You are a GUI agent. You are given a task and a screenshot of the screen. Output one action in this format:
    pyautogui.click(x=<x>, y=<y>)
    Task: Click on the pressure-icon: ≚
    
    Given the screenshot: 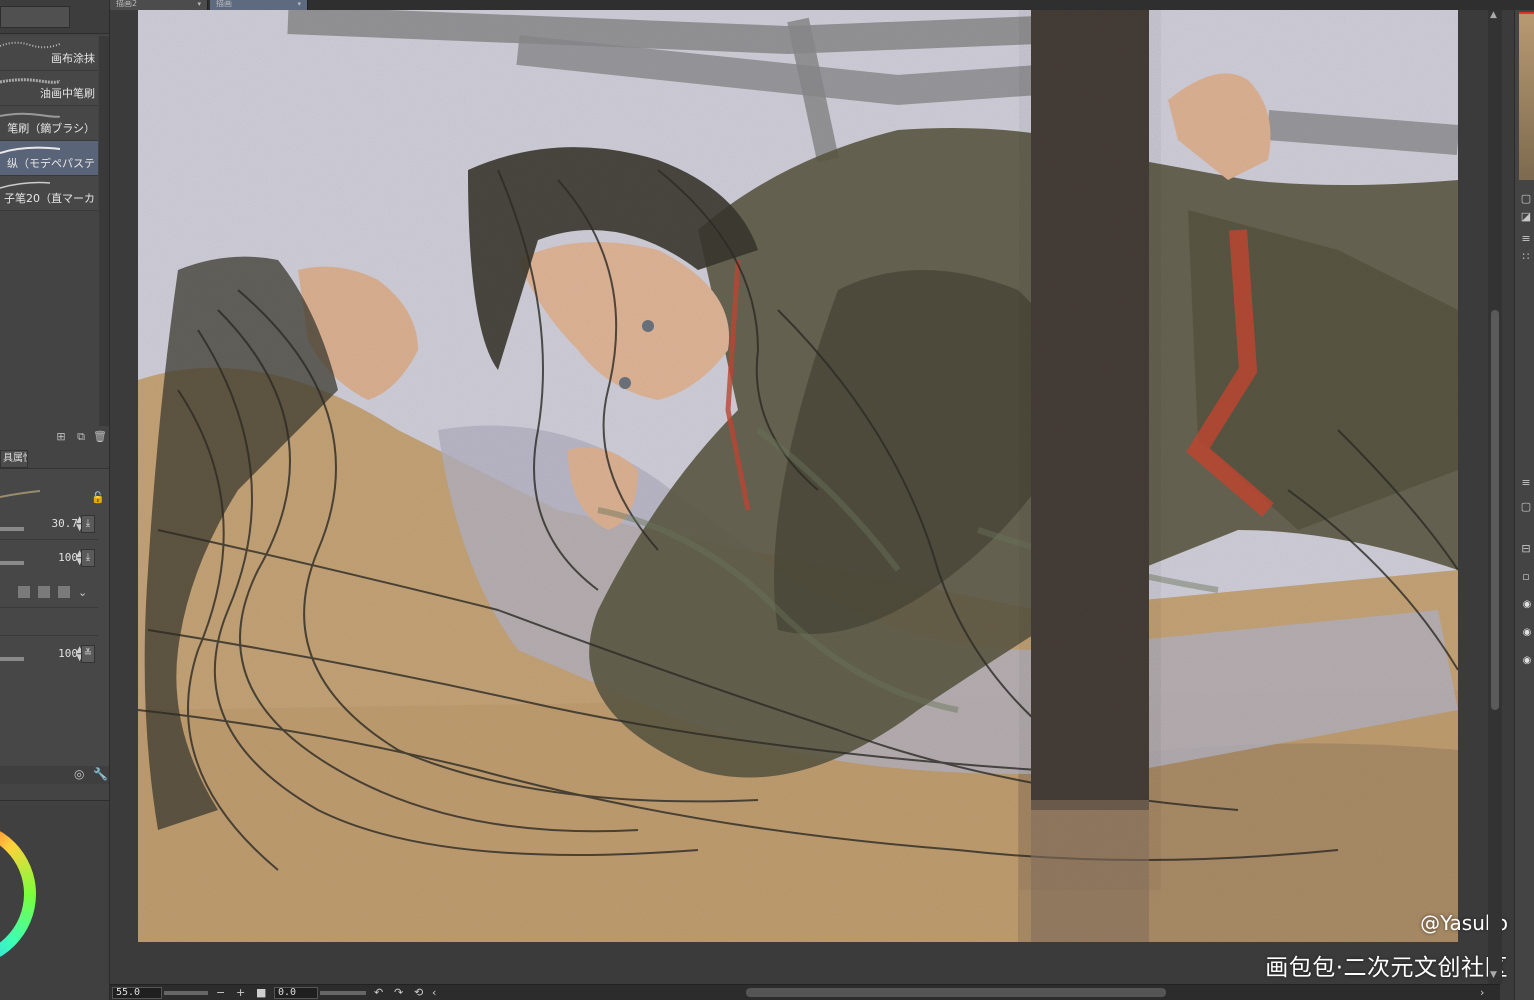 What is the action you would take?
    pyautogui.click(x=88, y=654)
    